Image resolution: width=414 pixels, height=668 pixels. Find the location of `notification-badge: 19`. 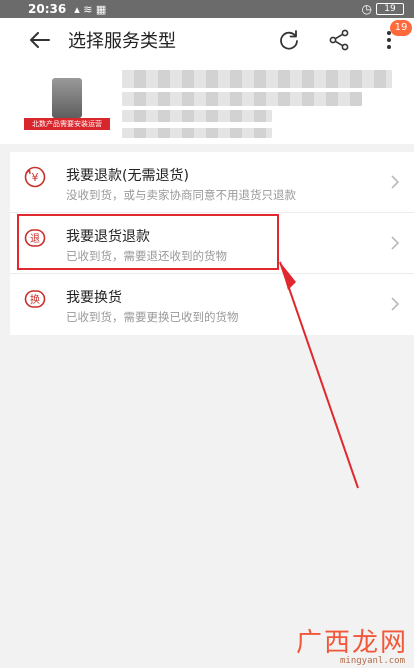

notification-badge: 19 is located at coordinates (401, 28).